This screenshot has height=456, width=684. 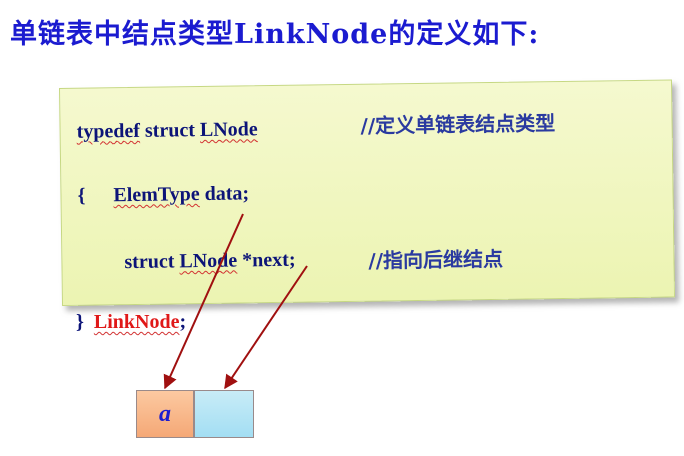 I want to click on next-field-arrow, so click(x=266, y=327).